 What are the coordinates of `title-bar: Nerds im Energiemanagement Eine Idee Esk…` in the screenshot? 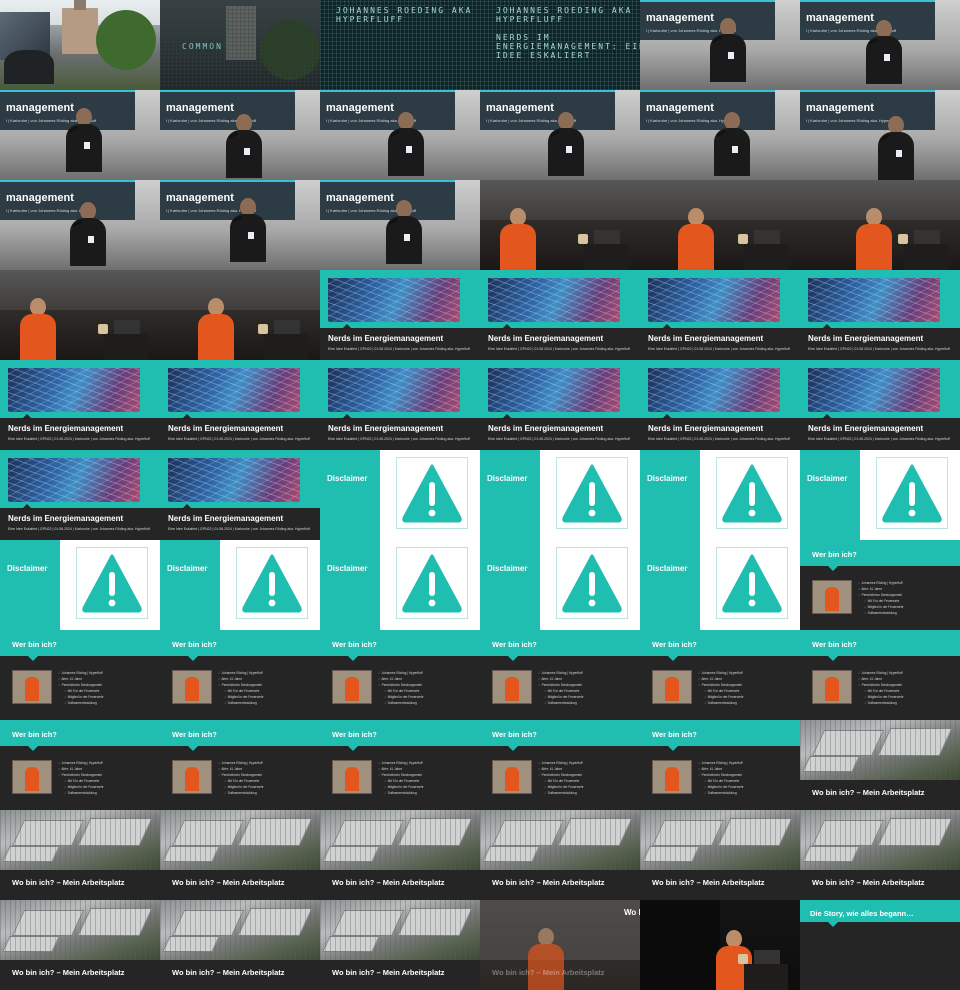 It's located at (240, 522).